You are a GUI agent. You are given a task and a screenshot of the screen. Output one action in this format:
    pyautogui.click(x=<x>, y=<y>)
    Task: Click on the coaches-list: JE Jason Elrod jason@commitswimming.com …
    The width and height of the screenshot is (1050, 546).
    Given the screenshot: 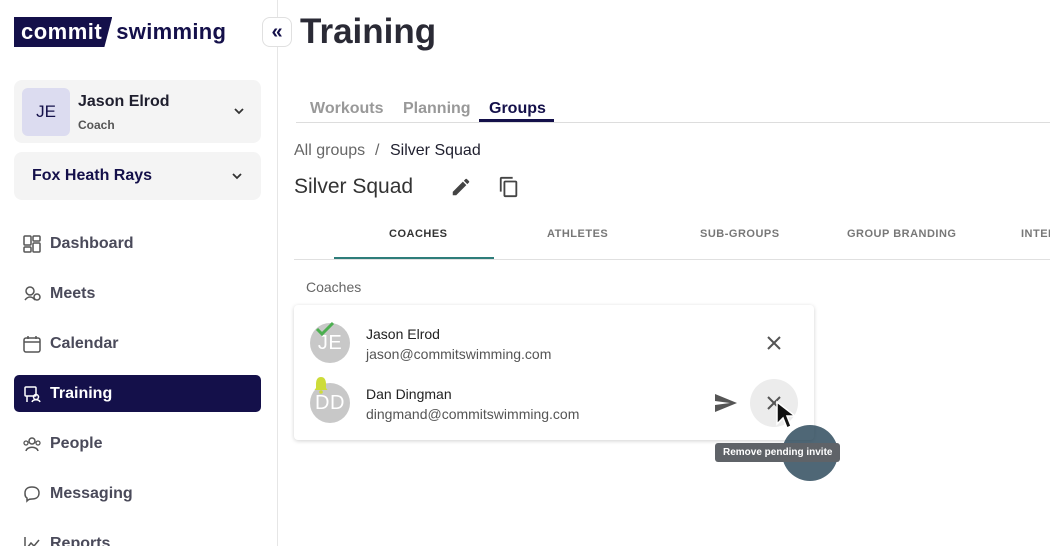 What is the action you would take?
    pyautogui.click(x=554, y=372)
    